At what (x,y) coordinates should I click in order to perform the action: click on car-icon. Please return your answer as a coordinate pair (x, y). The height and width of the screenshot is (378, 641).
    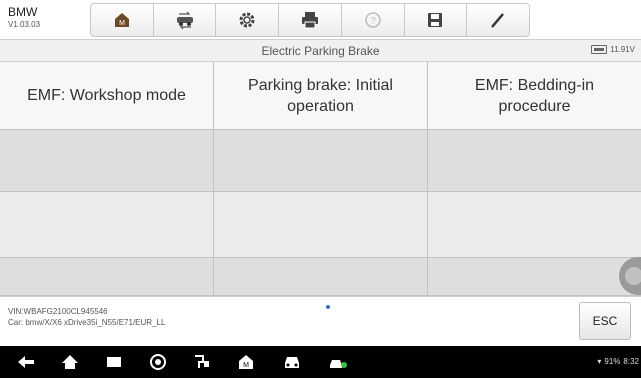
    Looking at the image, I should click on (292, 362).